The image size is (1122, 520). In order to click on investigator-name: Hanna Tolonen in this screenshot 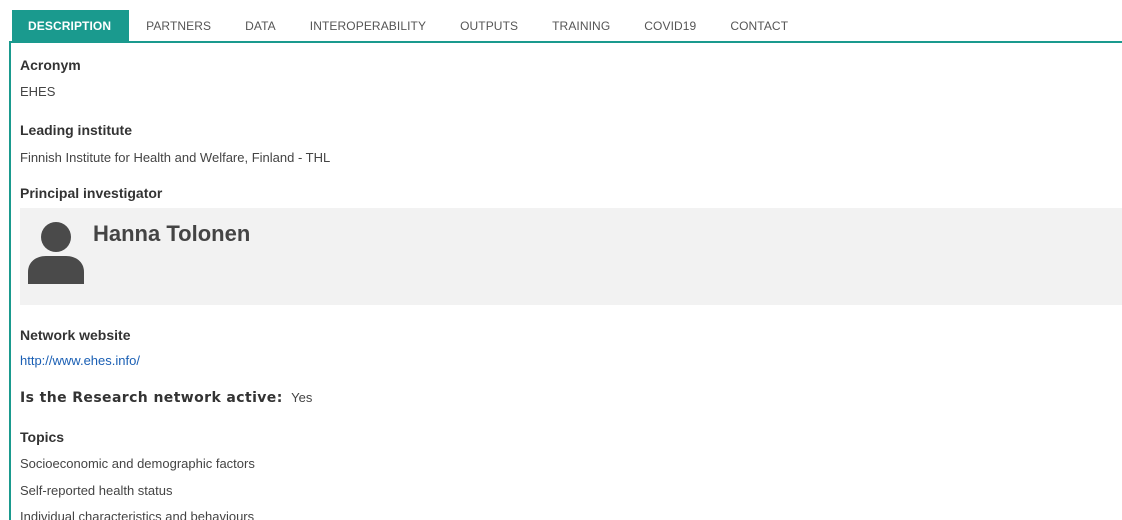, I will do `click(172, 233)`.